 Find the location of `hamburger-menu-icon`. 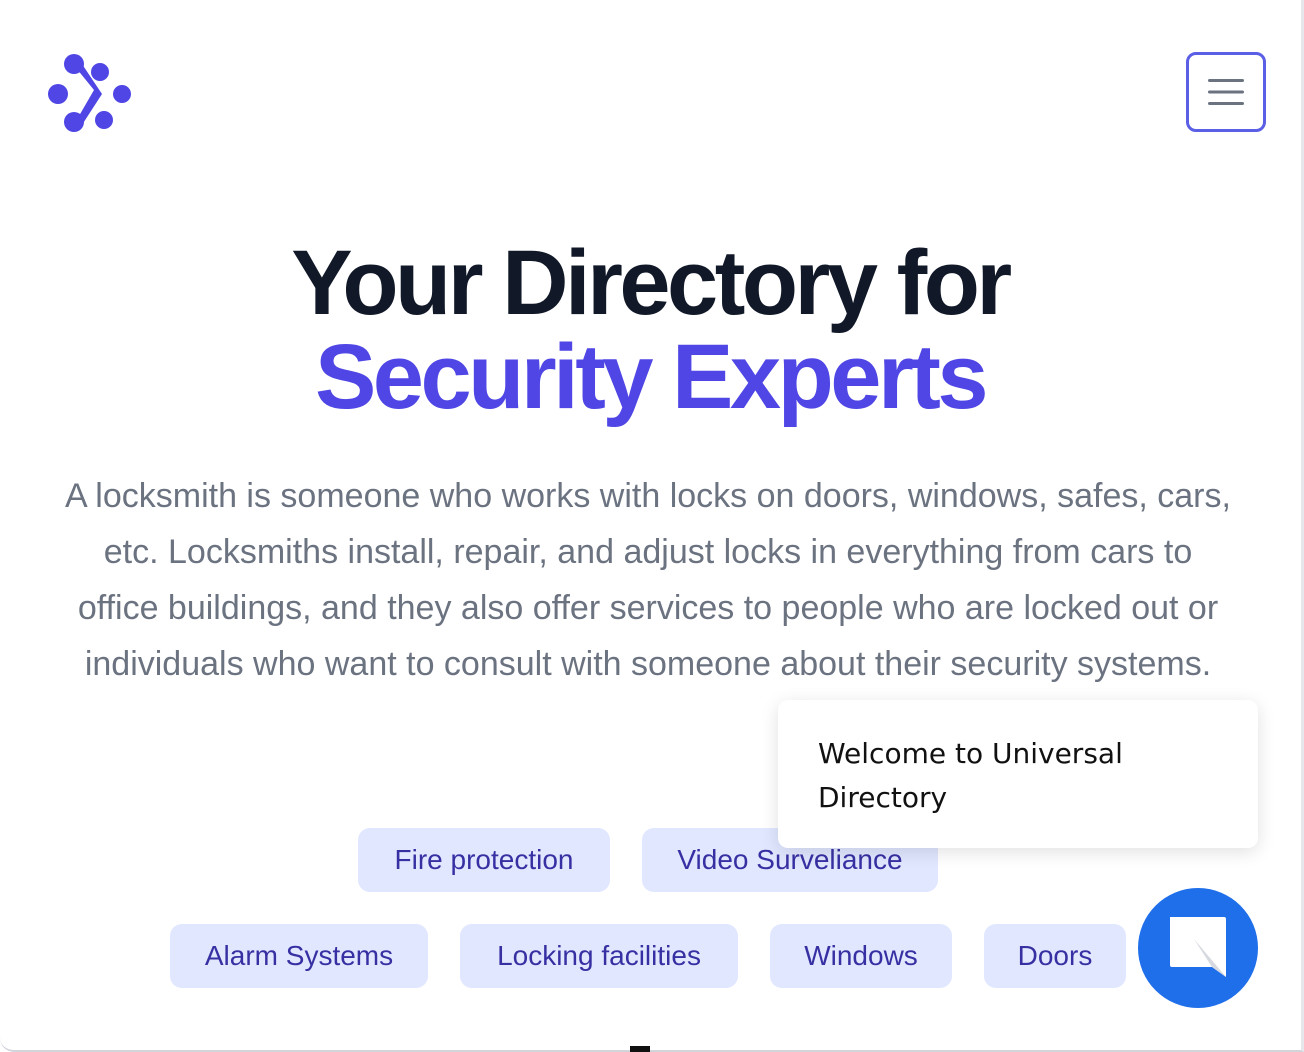

hamburger-menu-icon is located at coordinates (1226, 92).